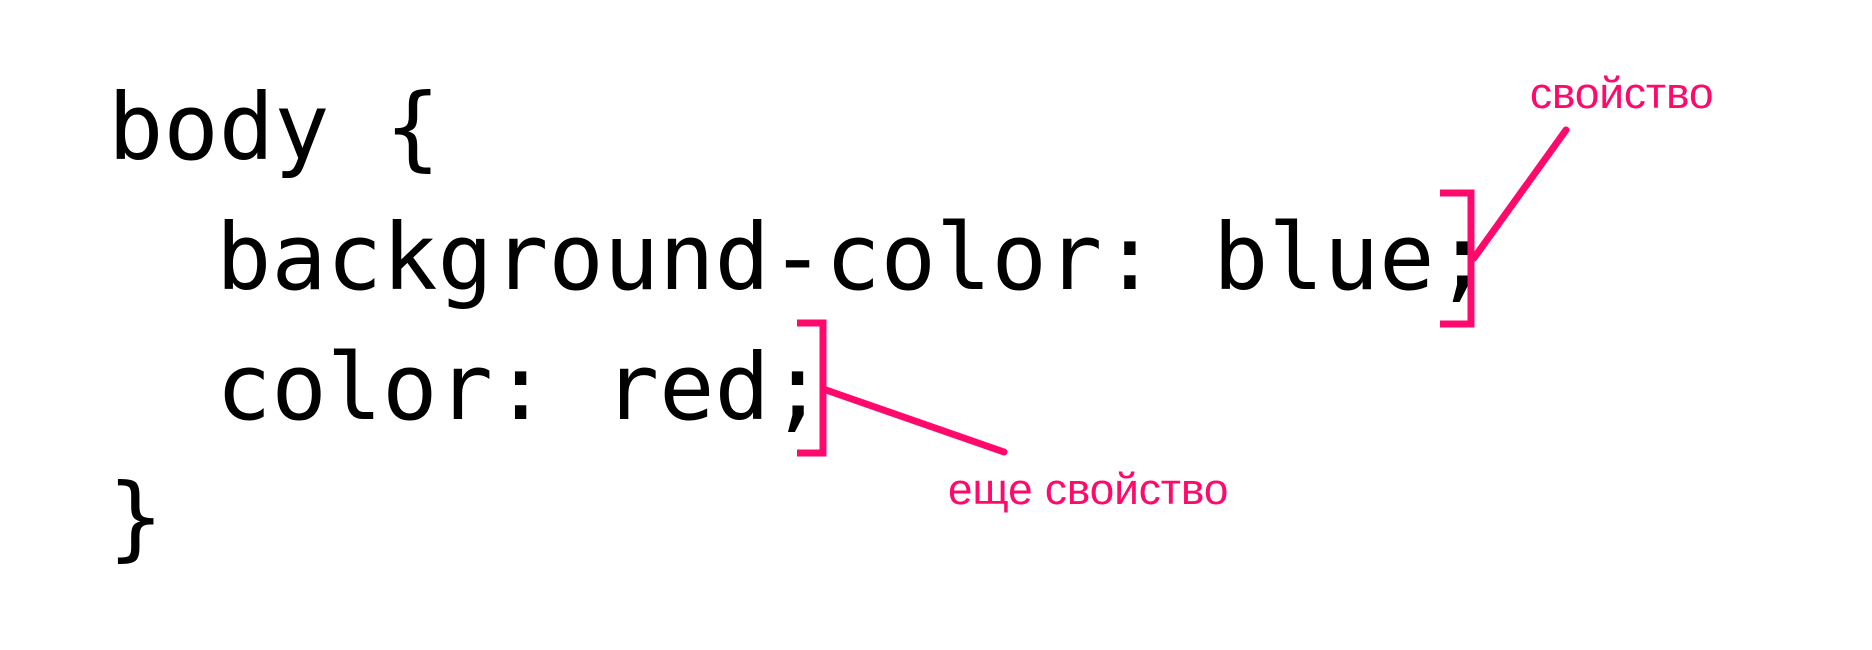  Describe the element at coordinates (1622, 93) in the screenshot. I see `annotation-property-label: свойство` at that location.